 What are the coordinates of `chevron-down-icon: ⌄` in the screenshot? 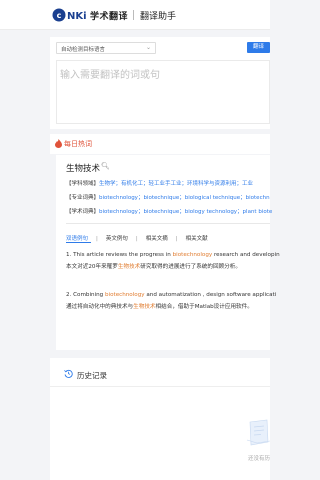 It's located at (148, 47).